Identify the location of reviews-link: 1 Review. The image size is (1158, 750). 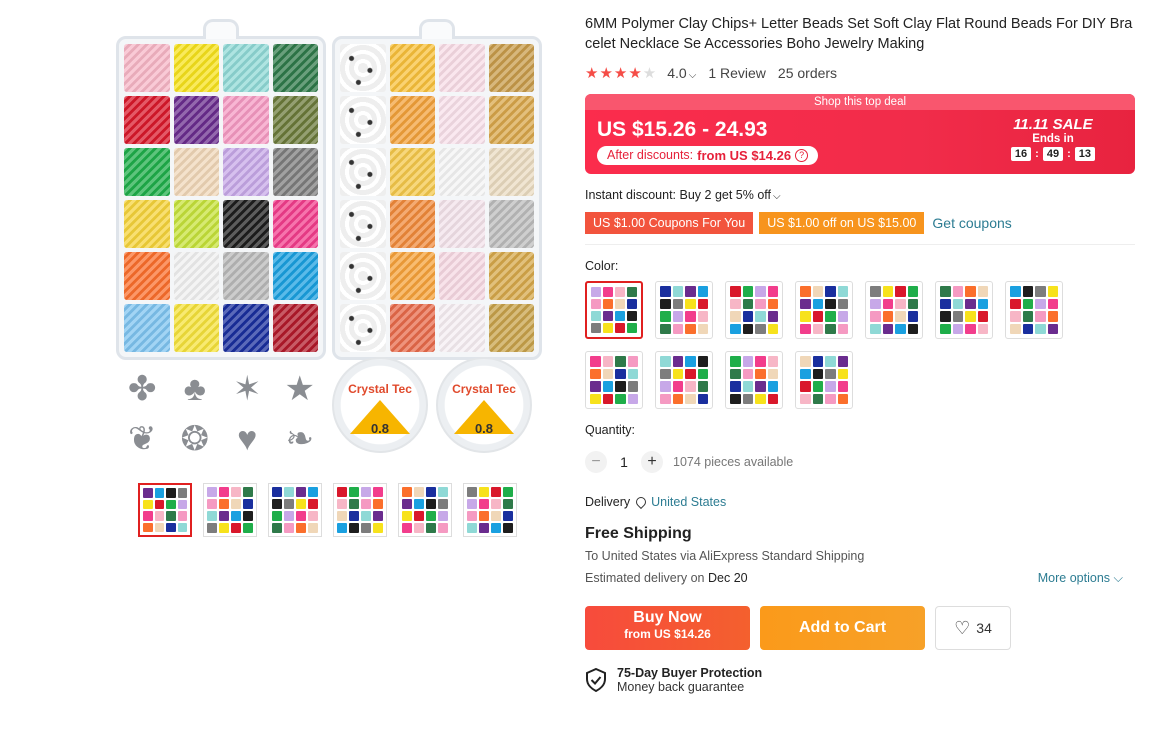
(737, 73).